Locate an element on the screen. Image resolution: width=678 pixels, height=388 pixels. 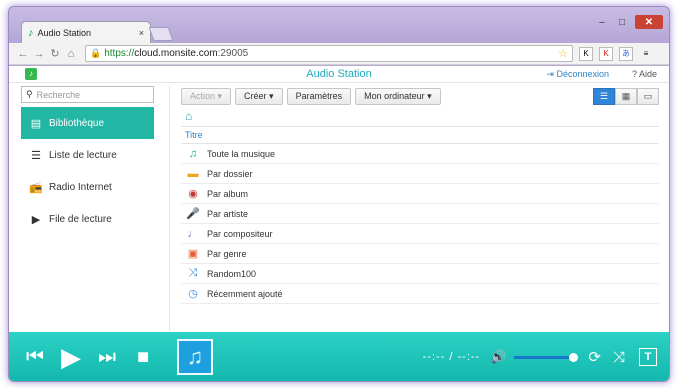
sidebar-item-playlist: ☰ Liste de lecture is located at coordinates (87, 155).